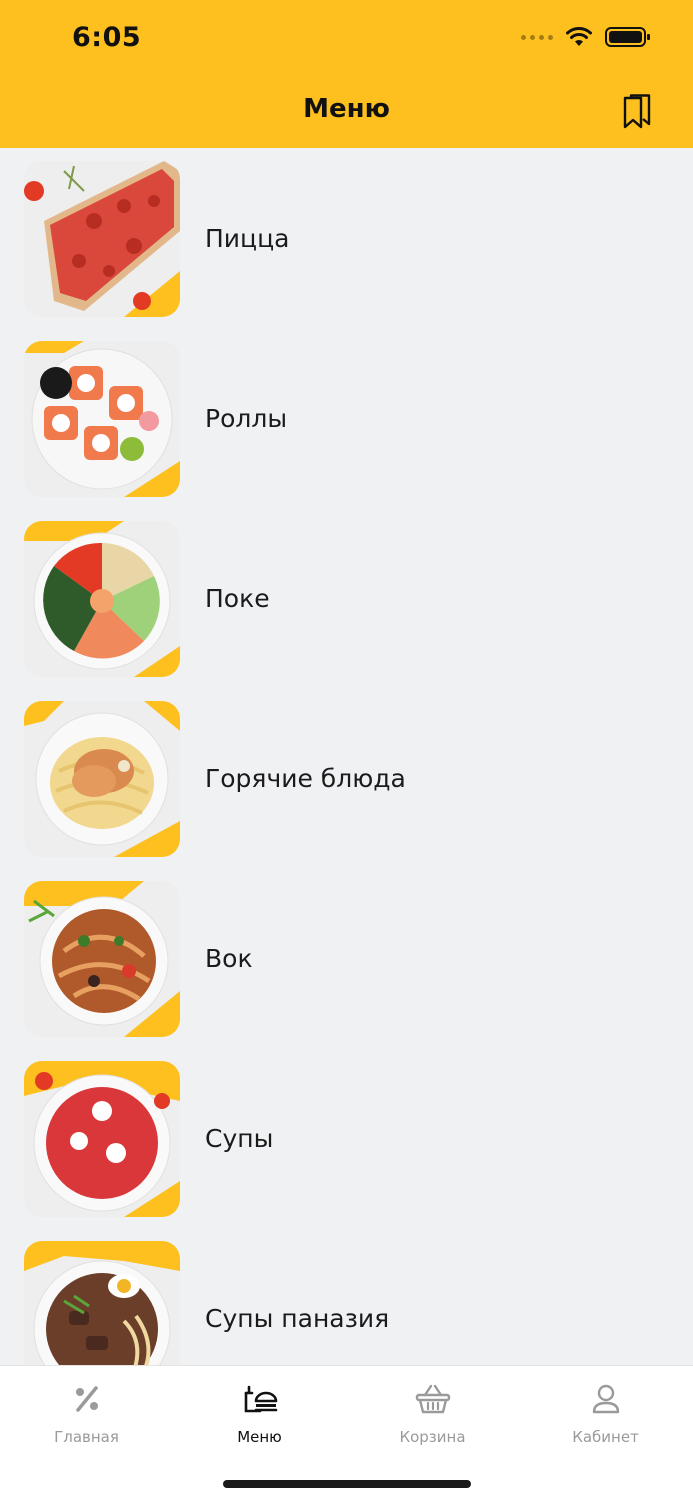 The height and width of the screenshot is (1500, 693). I want to click on panasian-soup-image, so click(102, 1303).